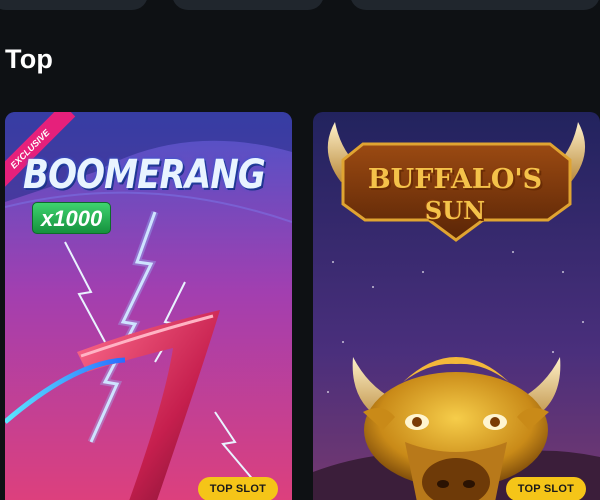  Describe the element at coordinates (455, 179) in the screenshot. I see `game-logo-line1: BUFFALO'S` at that location.